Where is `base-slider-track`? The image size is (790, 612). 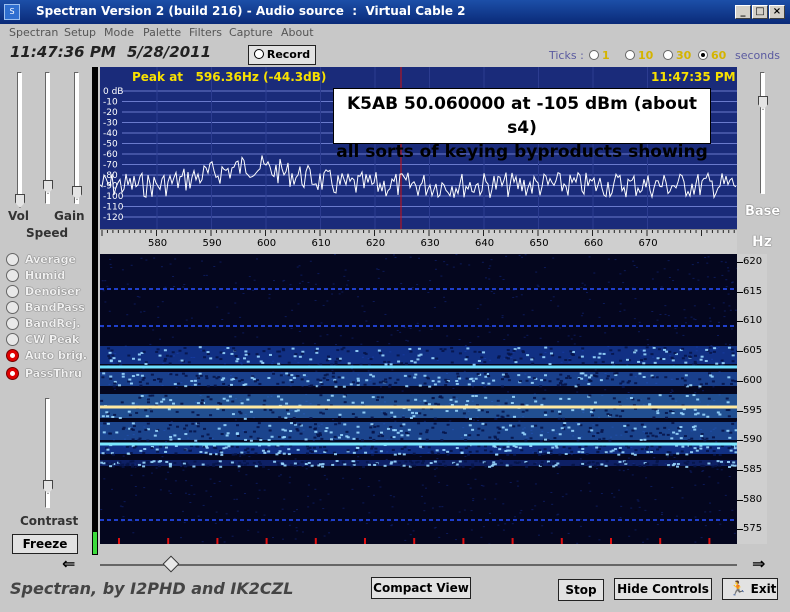
base-slider-track is located at coordinates (762, 133).